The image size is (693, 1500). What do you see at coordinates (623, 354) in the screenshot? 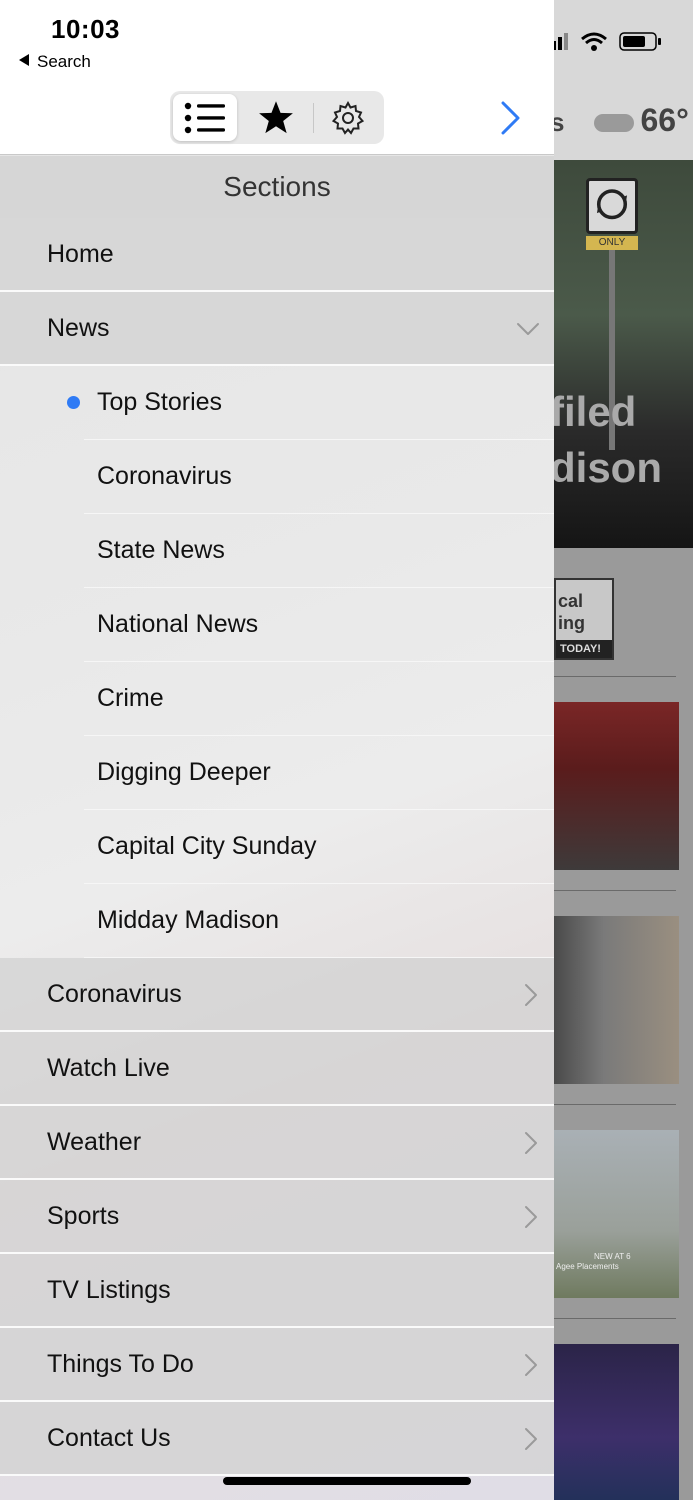
I see `hero-image: ONLY filed dison` at bounding box center [623, 354].